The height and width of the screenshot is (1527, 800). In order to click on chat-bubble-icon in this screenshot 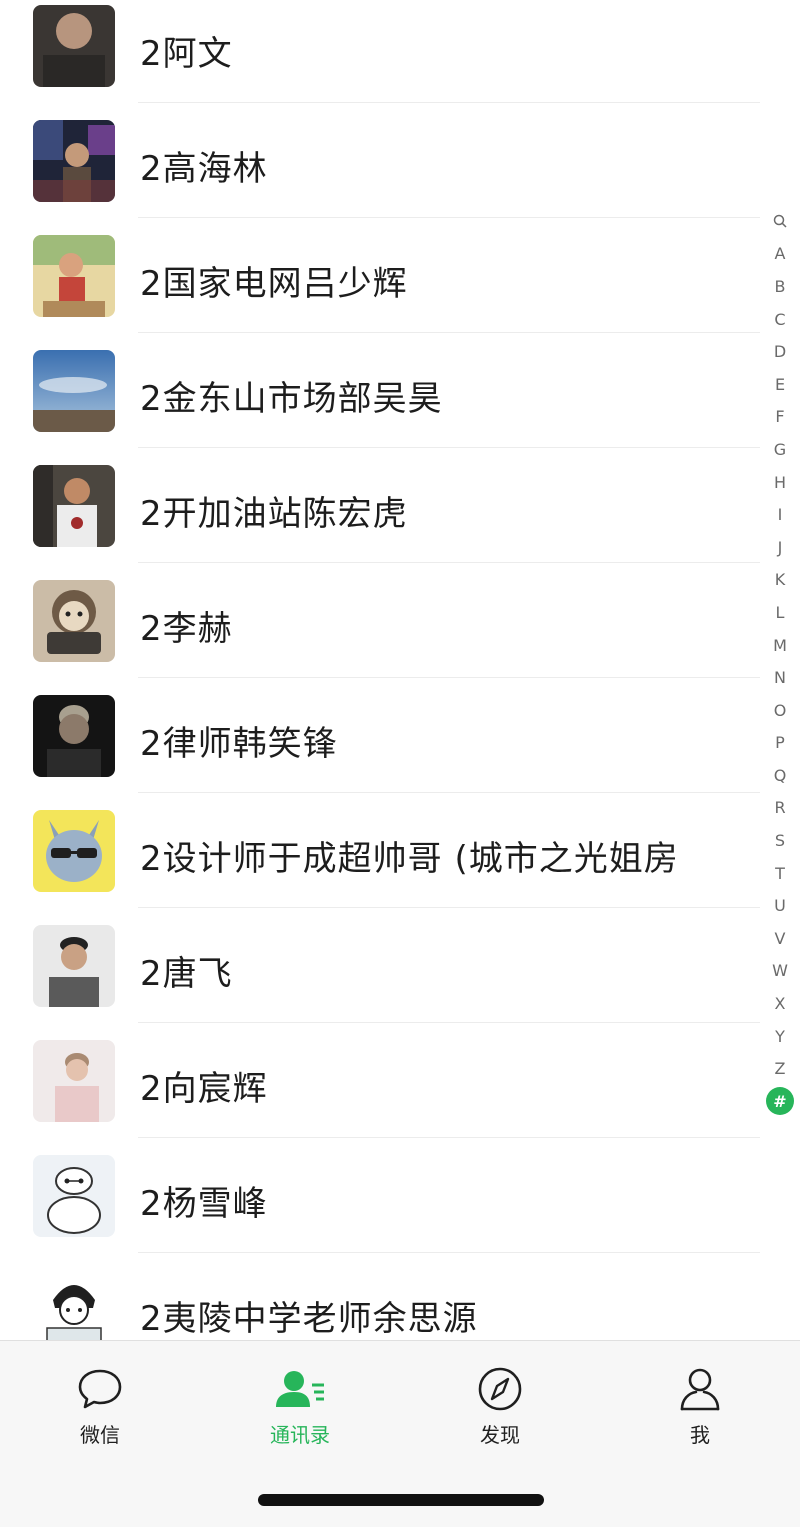, I will do `click(100, 1389)`.